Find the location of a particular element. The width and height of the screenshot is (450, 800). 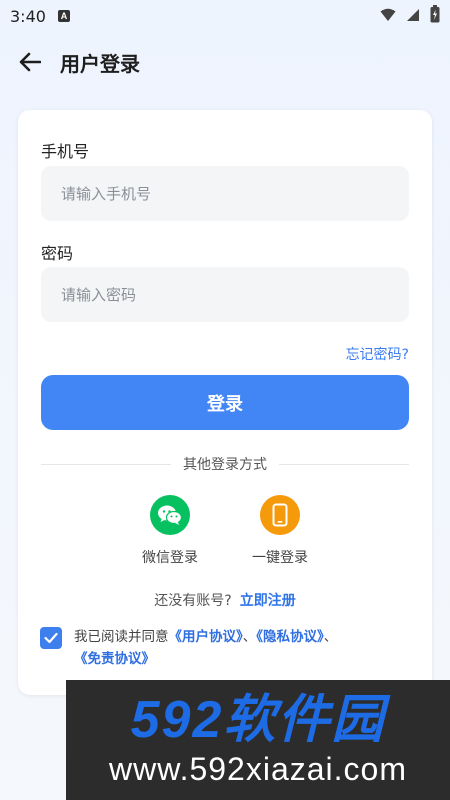

user-agreement-link: 《用户协议》 is located at coordinates (206, 637).